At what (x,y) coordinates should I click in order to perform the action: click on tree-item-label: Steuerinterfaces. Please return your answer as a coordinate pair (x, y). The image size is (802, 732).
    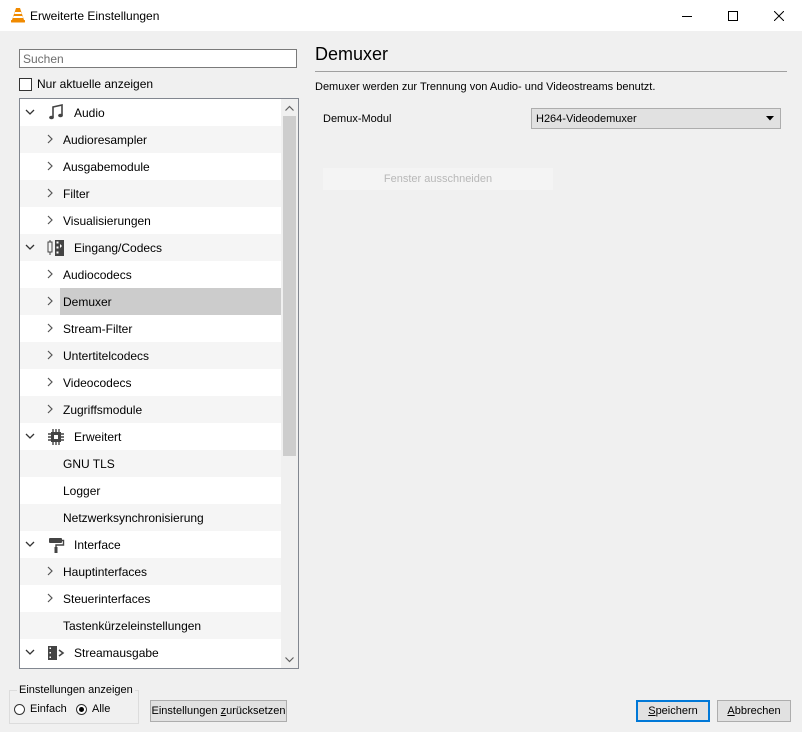
    Looking at the image, I should click on (107, 599).